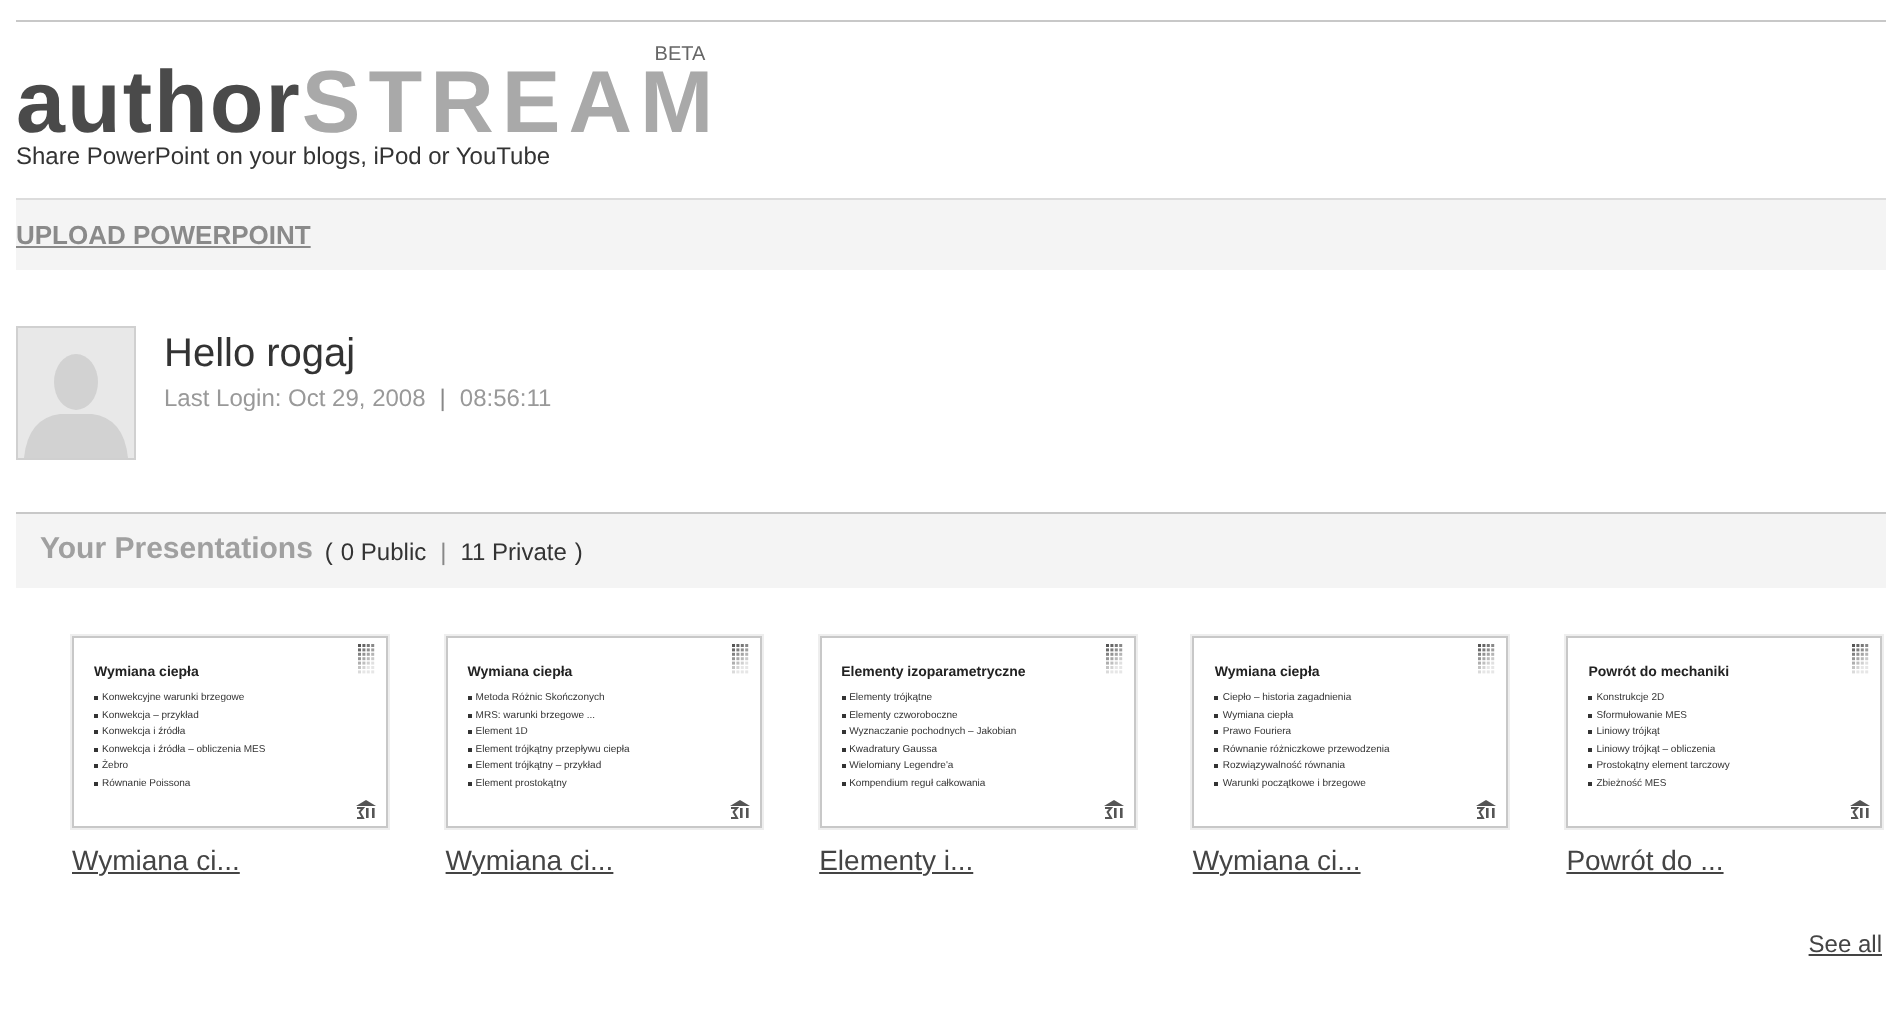 This screenshot has height=1012, width=1886. Describe the element at coordinates (1845, 944) in the screenshot. I see `see-all-link: See all` at that location.